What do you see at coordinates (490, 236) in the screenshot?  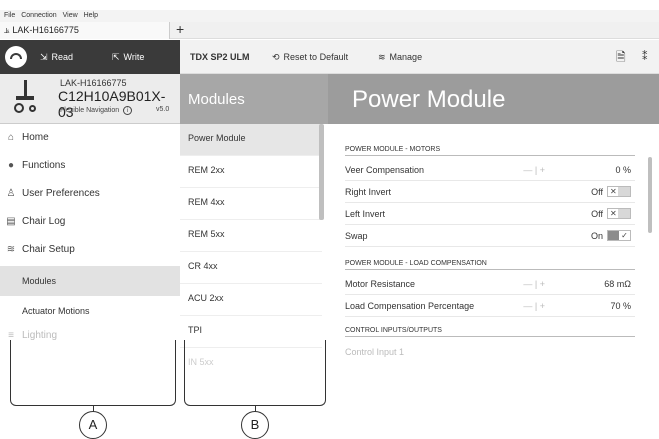 I see `row-swap: Swap On ✓` at bounding box center [490, 236].